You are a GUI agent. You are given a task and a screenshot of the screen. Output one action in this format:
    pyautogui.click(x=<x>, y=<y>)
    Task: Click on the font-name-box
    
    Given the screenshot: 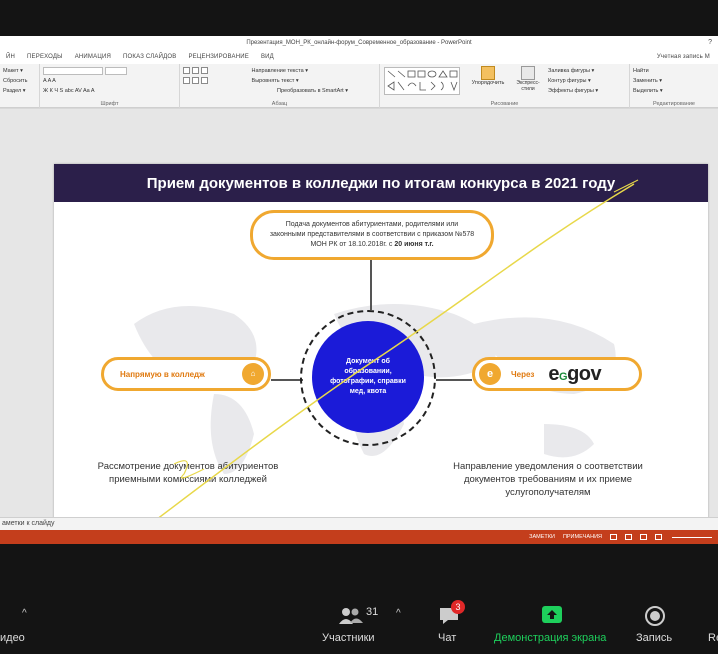 What is the action you would take?
    pyautogui.click(x=73, y=70)
    